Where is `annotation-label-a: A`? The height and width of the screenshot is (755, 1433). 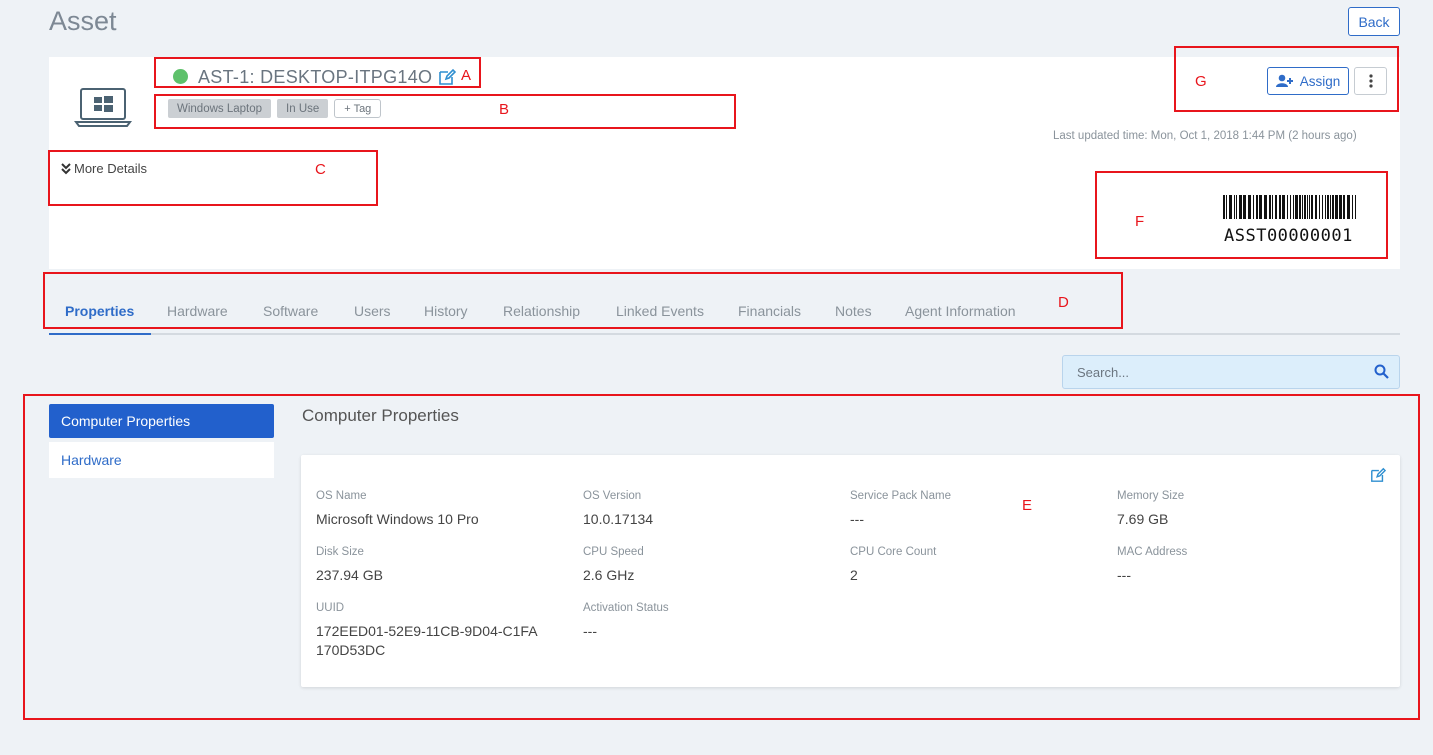
annotation-label-a: A is located at coordinates (466, 75).